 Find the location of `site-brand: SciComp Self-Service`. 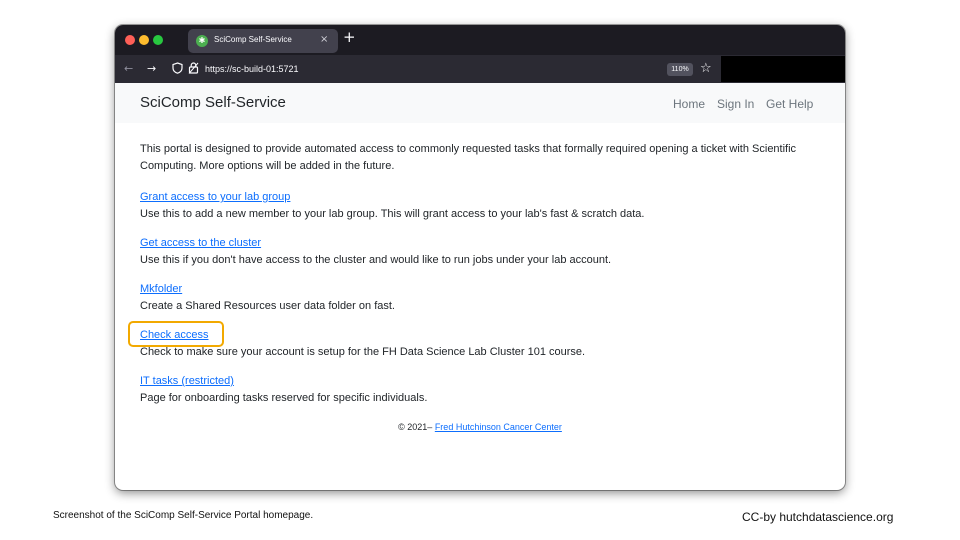

site-brand: SciComp Self-Service is located at coordinates (213, 102).